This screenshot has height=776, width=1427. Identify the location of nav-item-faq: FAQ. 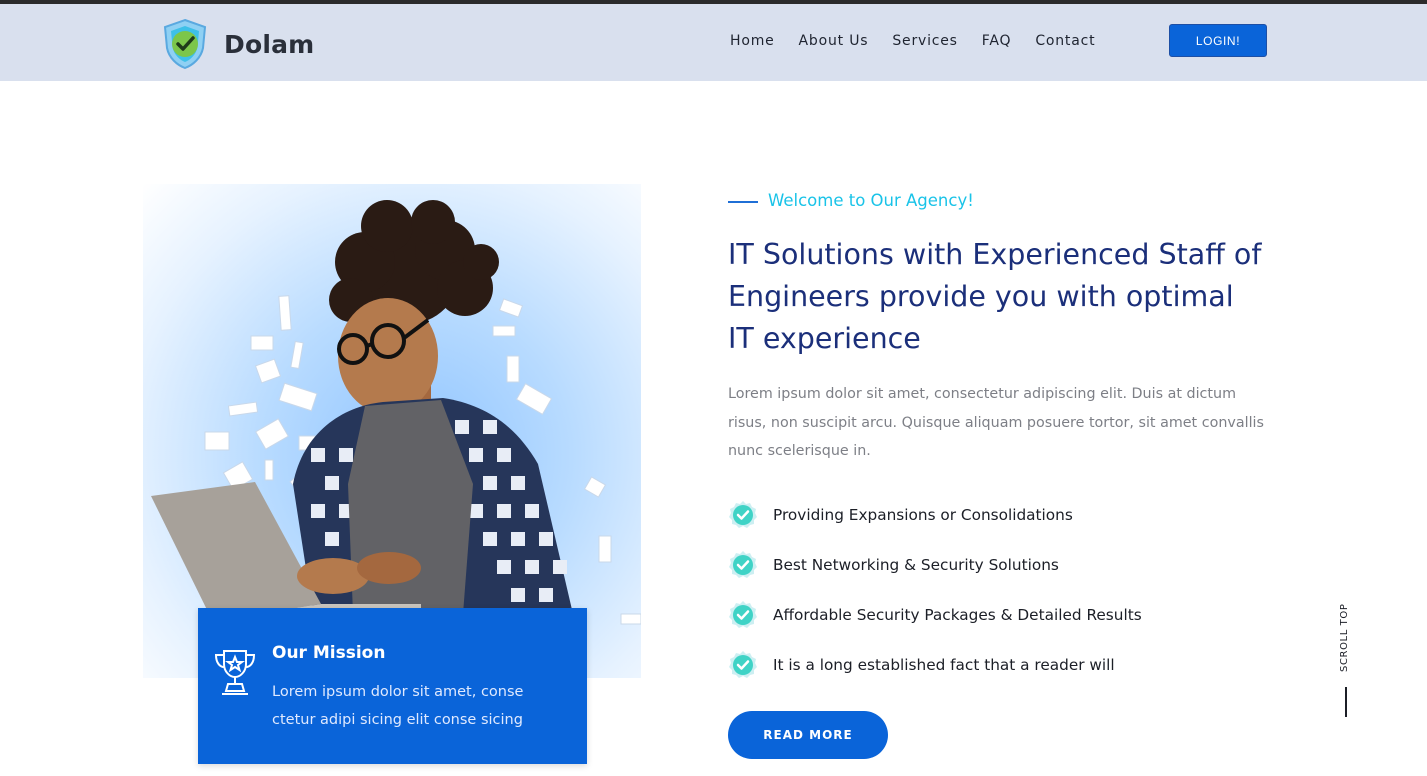
(997, 41).